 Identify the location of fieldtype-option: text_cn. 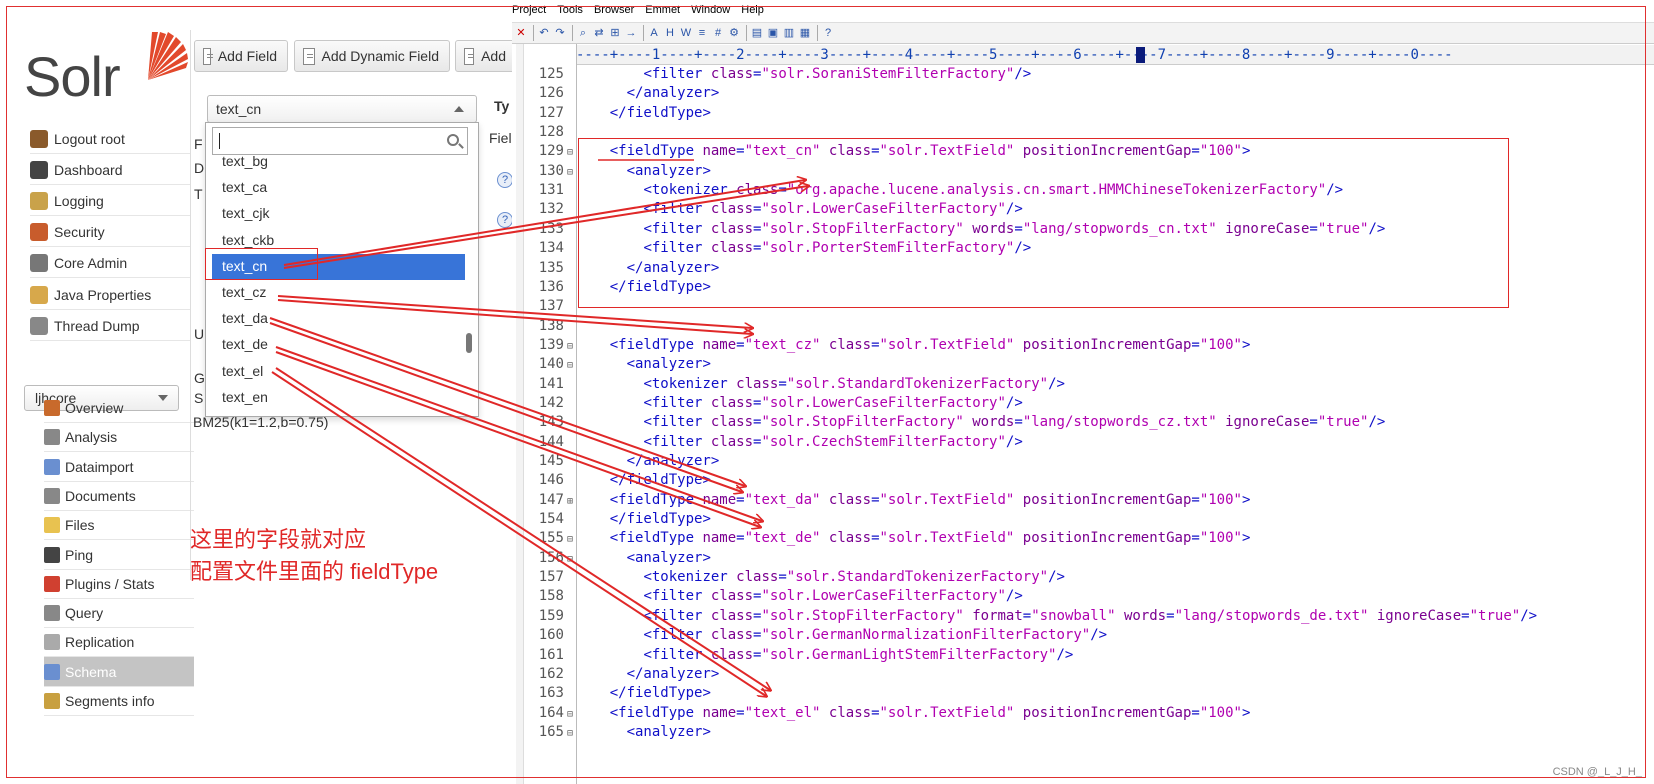
(338, 266).